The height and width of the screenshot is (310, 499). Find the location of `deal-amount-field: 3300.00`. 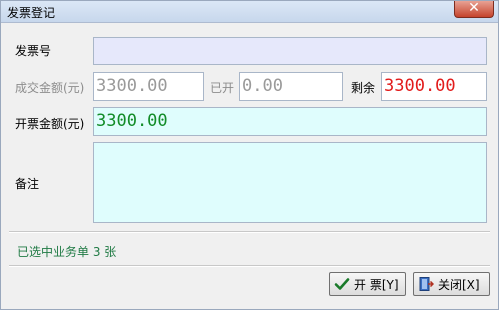

deal-amount-field: 3300.00 is located at coordinates (148, 86).